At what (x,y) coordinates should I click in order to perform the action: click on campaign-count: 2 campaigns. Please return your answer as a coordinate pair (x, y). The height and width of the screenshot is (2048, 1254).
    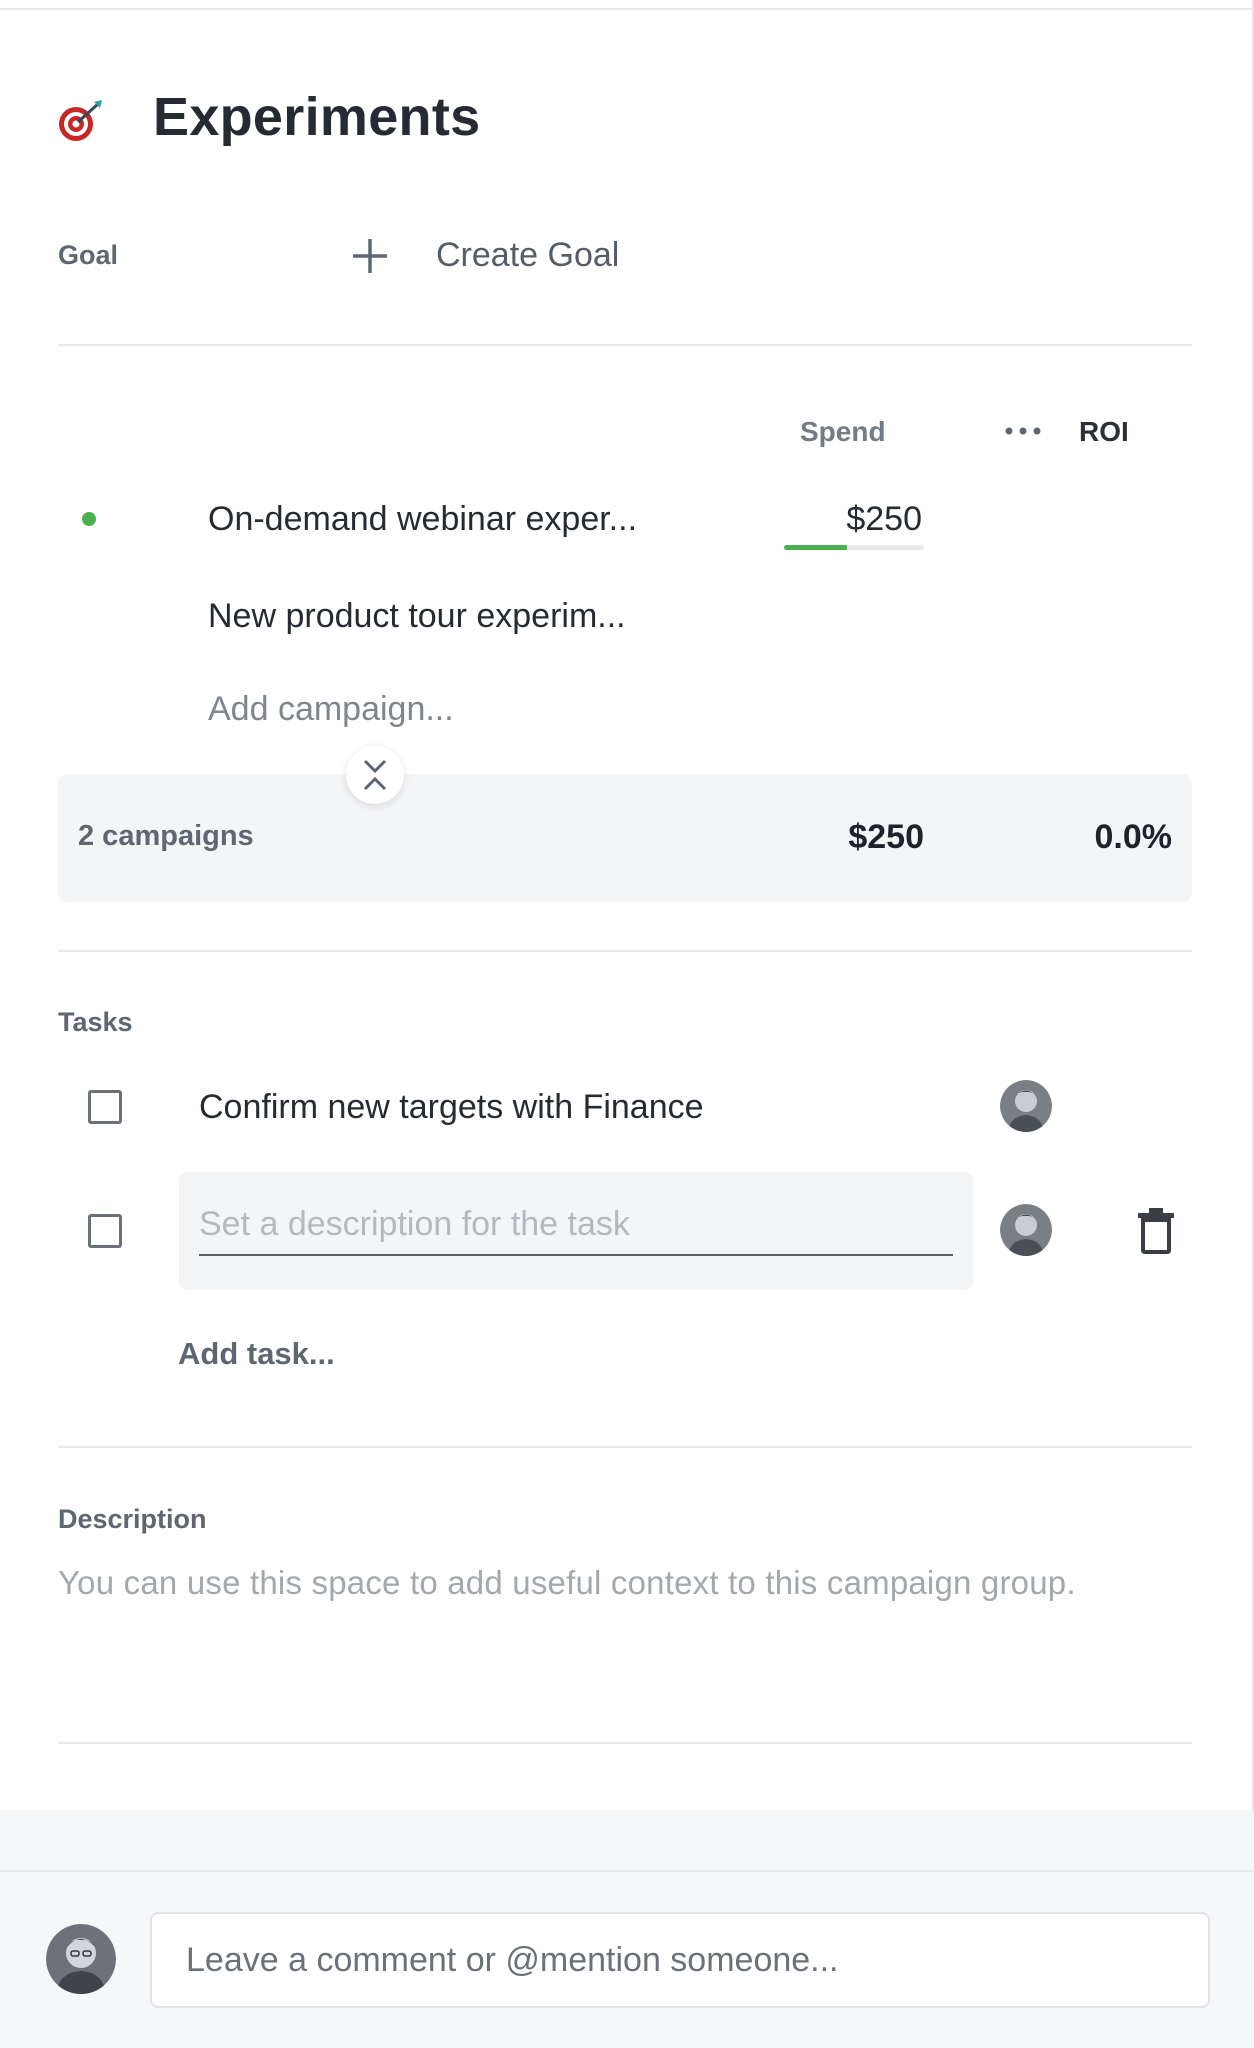
    Looking at the image, I should click on (166, 836).